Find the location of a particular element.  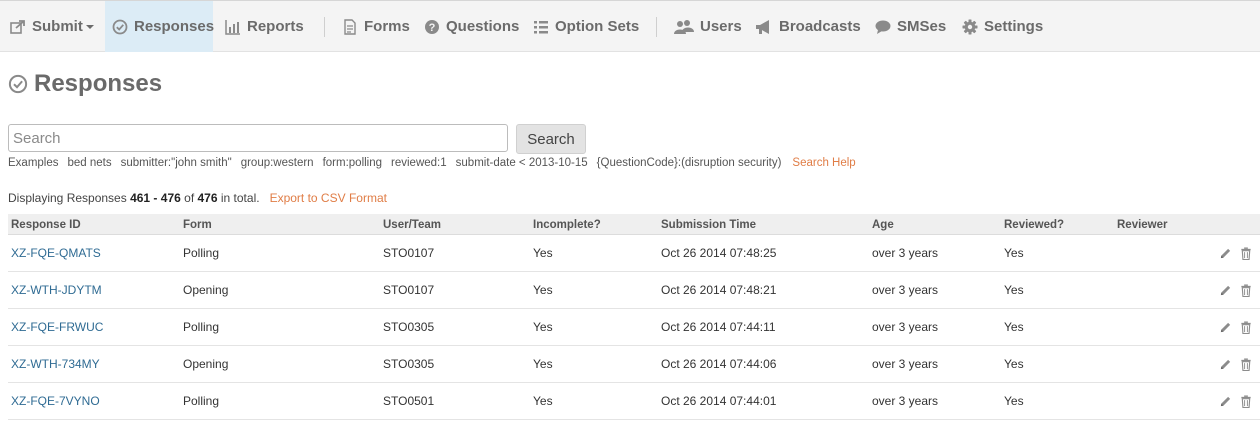

response-id-link: XZ-WTH-JDYTM is located at coordinates (56, 290).